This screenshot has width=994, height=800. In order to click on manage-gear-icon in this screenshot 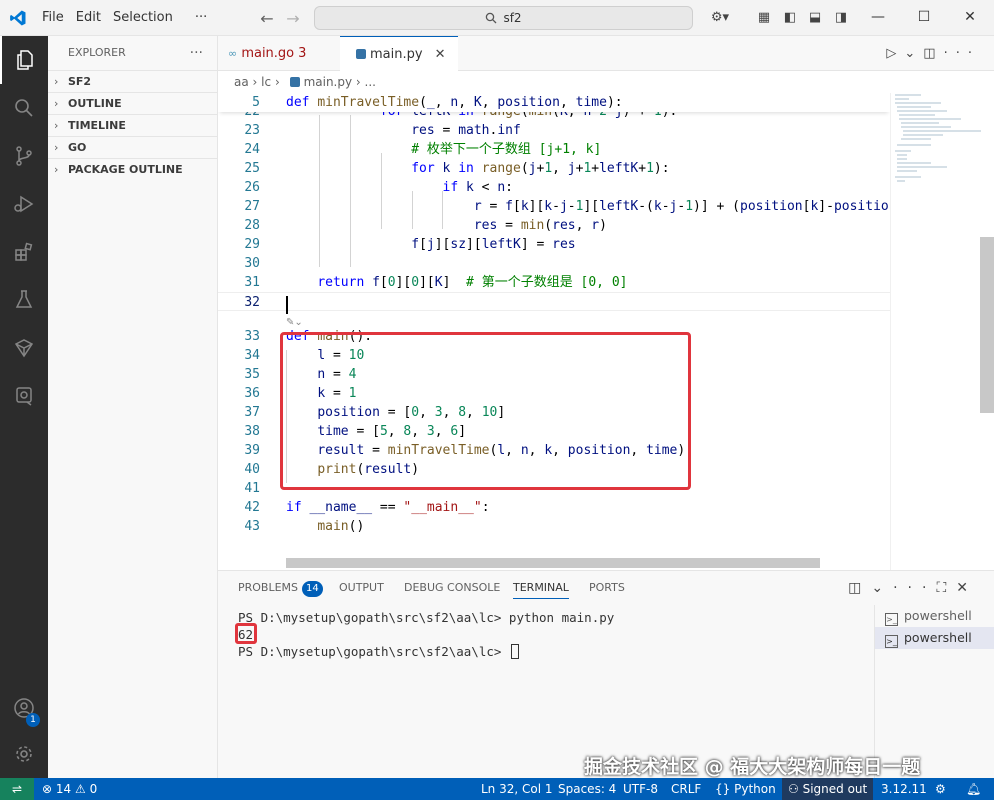, I will do `click(24, 754)`.